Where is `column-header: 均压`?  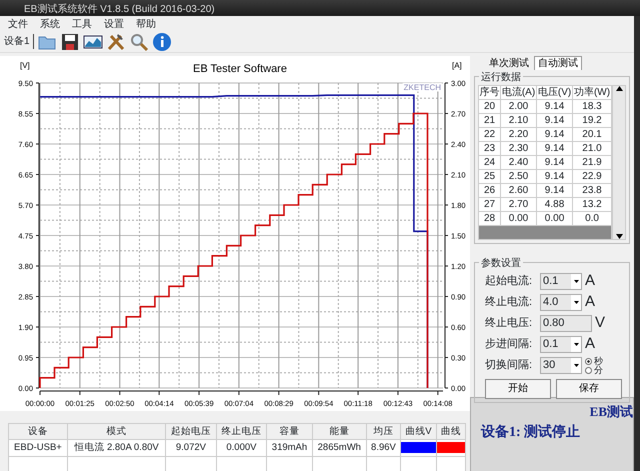 column-header: 均压 is located at coordinates (383, 432).